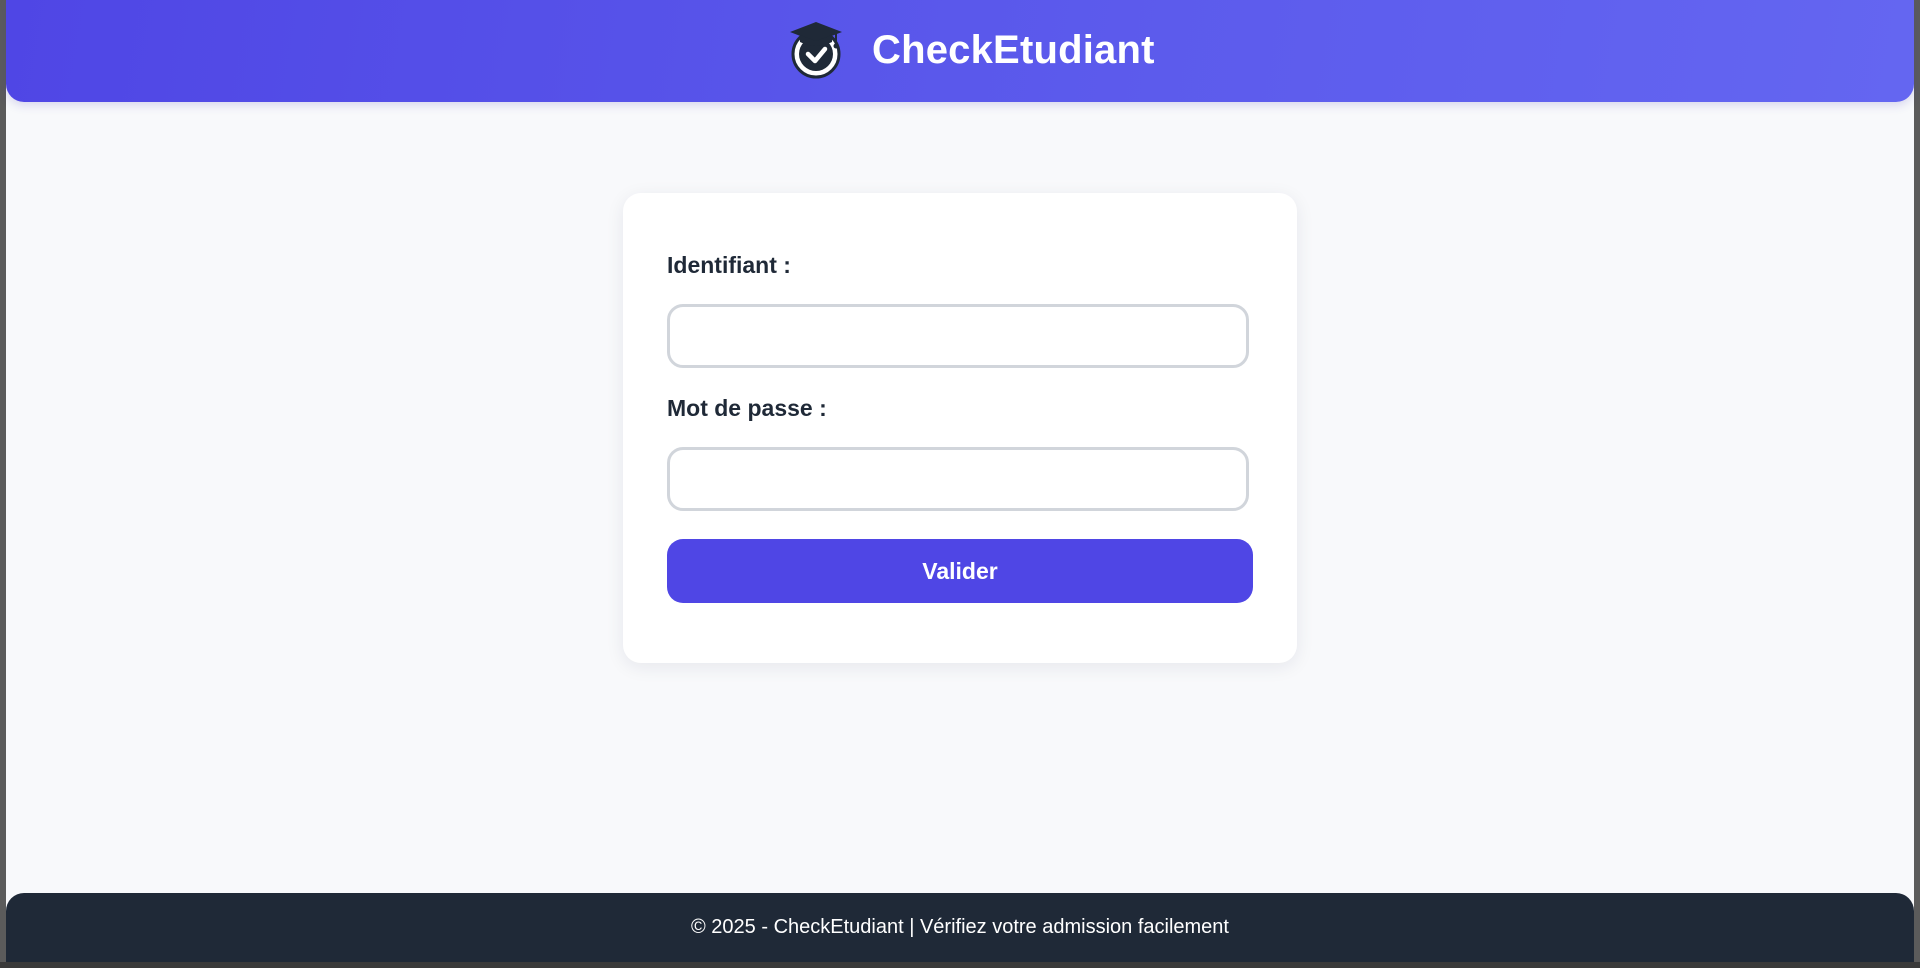  I want to click on graduate-check-icon, so click(816, 50).